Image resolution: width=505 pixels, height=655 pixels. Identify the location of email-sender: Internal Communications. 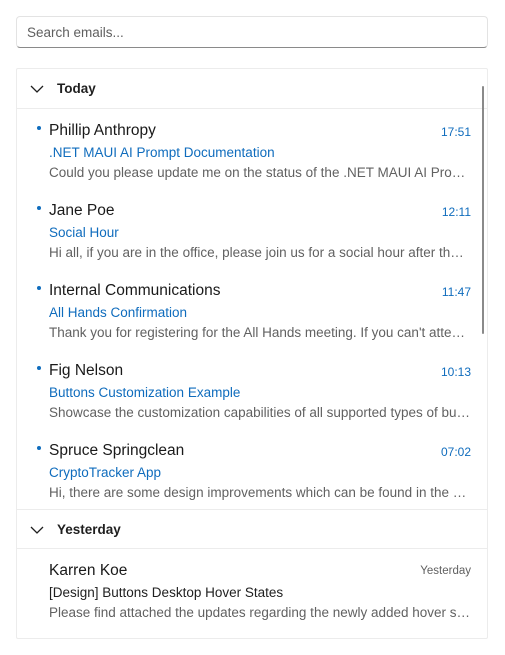
(135, 290).